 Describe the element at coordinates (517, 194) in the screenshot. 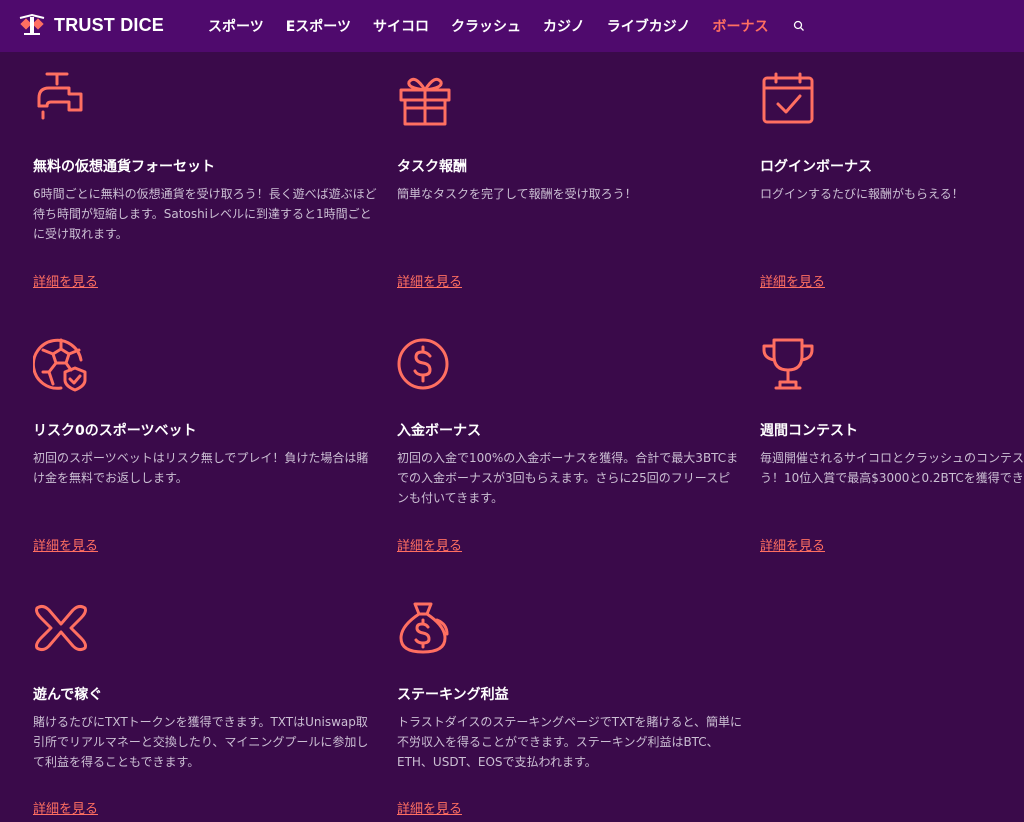

I see `card-description: 簡単なタスクを完了して報酬を受け取ろう！` at that location.